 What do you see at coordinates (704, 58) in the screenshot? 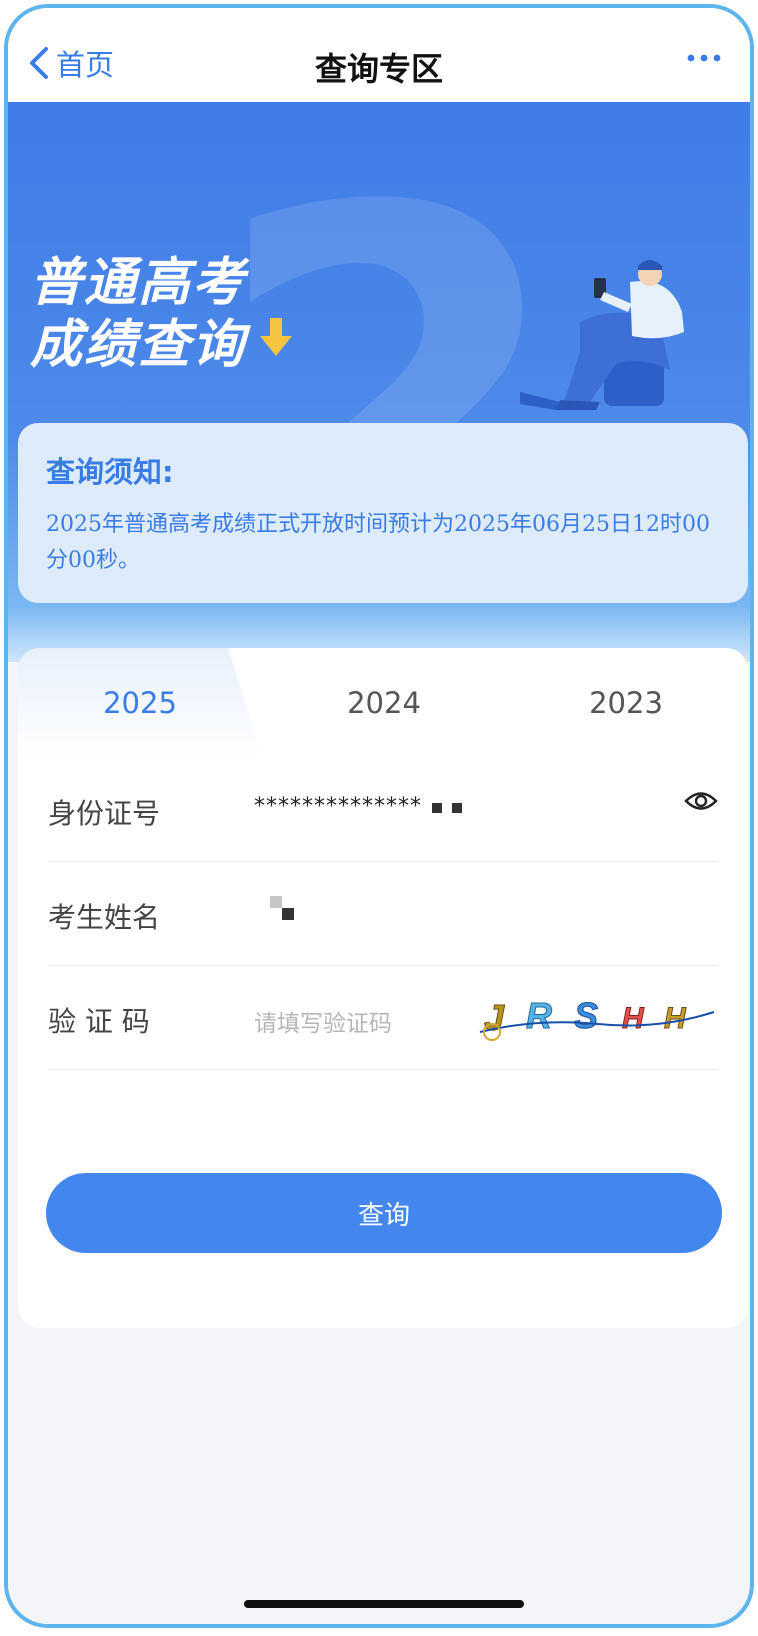
I see `more-icon` at bounding box center [704, 58].